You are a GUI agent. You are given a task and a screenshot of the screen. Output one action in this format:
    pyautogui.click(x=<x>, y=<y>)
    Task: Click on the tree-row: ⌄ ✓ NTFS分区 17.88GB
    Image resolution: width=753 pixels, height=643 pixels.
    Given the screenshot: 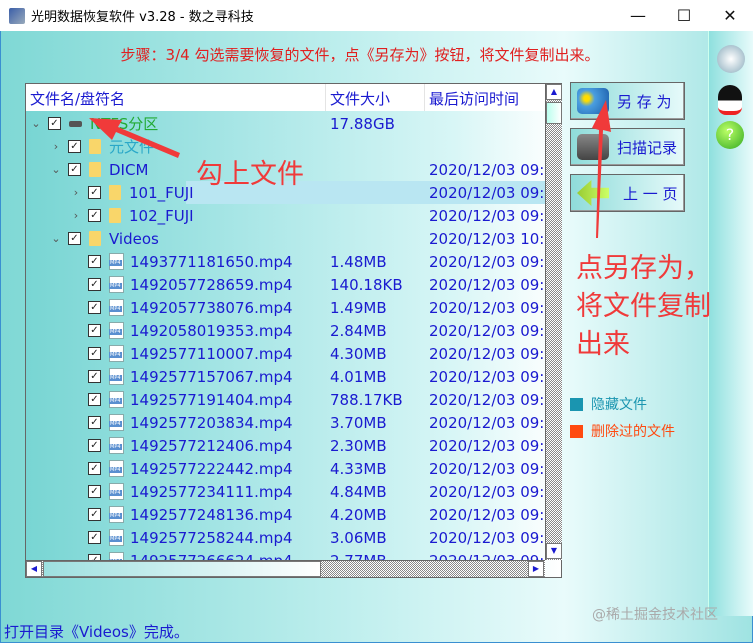 What is the action you would take?
    pyautogui.click(x=285, y=123)
    